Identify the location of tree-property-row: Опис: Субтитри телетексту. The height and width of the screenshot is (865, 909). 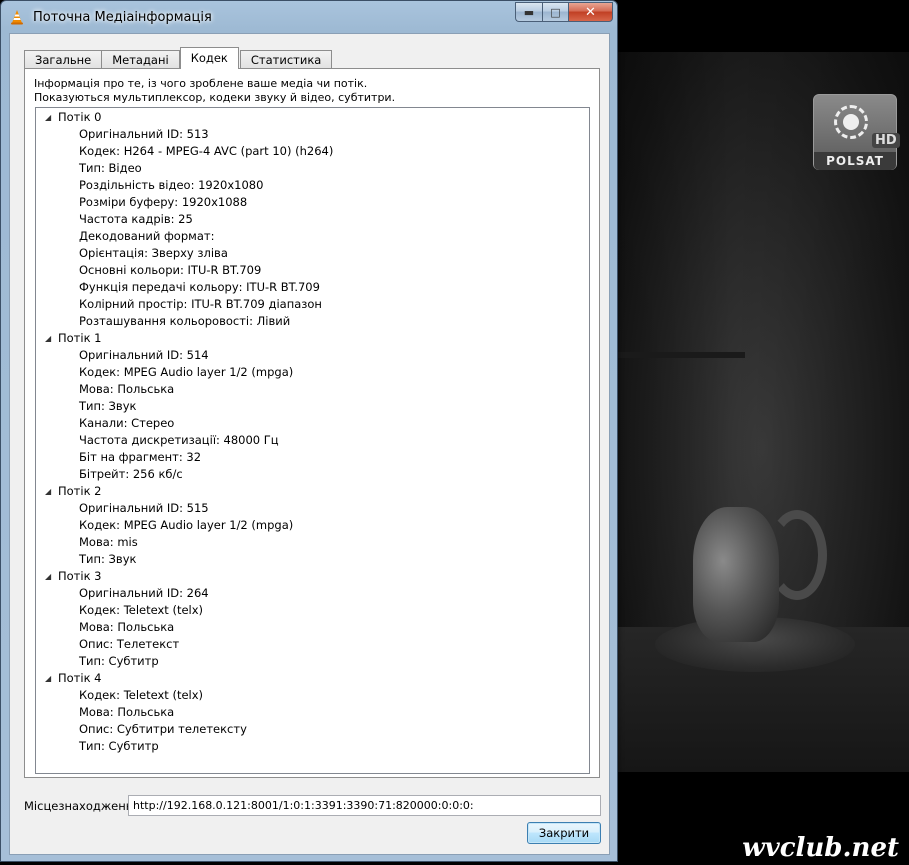
(312, 729).